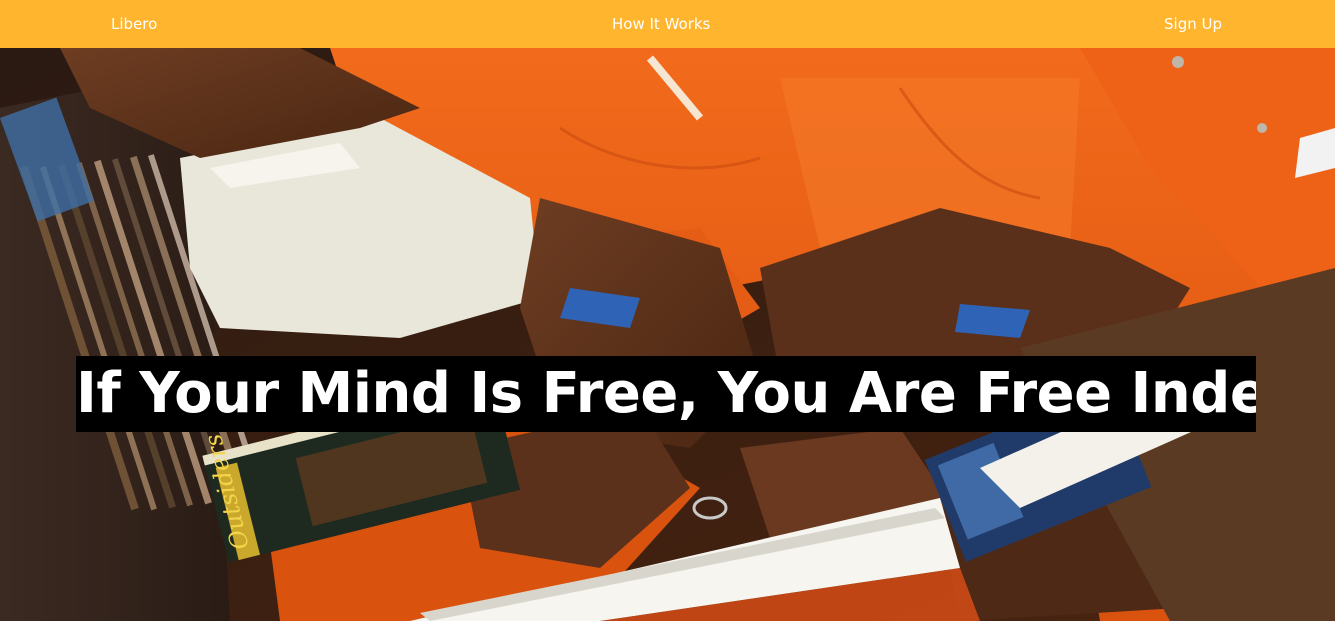  Describe the element at coordinates (134, 24) in the screenshot. I see `brand-link: Libero` at that location.